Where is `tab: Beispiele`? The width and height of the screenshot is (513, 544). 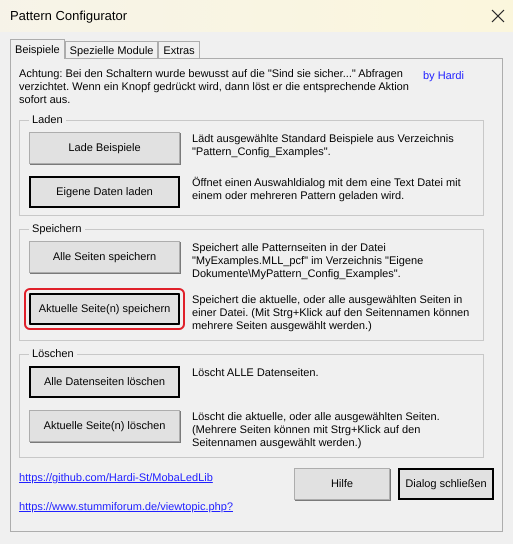 tab: Beispiele is located at coordinates (37, 49).